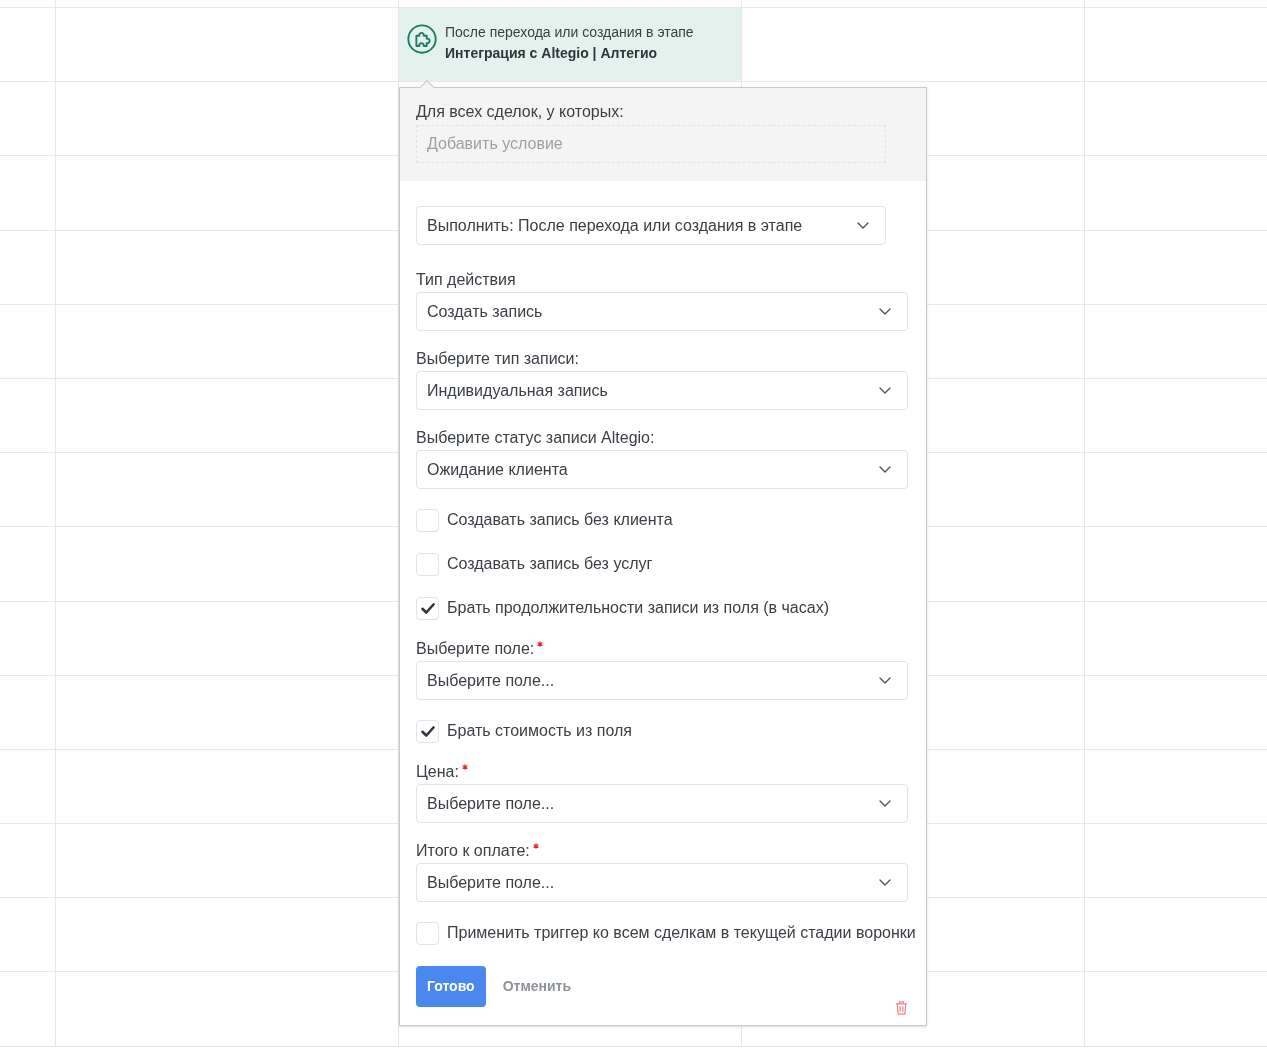 The width and height of the screenshot is (1267, 1052). Describe the element at coordinates (651, 225) in the screenshot. I see `execute-dropdown: Выполнить: После перехода или создания в этапе` at that location.